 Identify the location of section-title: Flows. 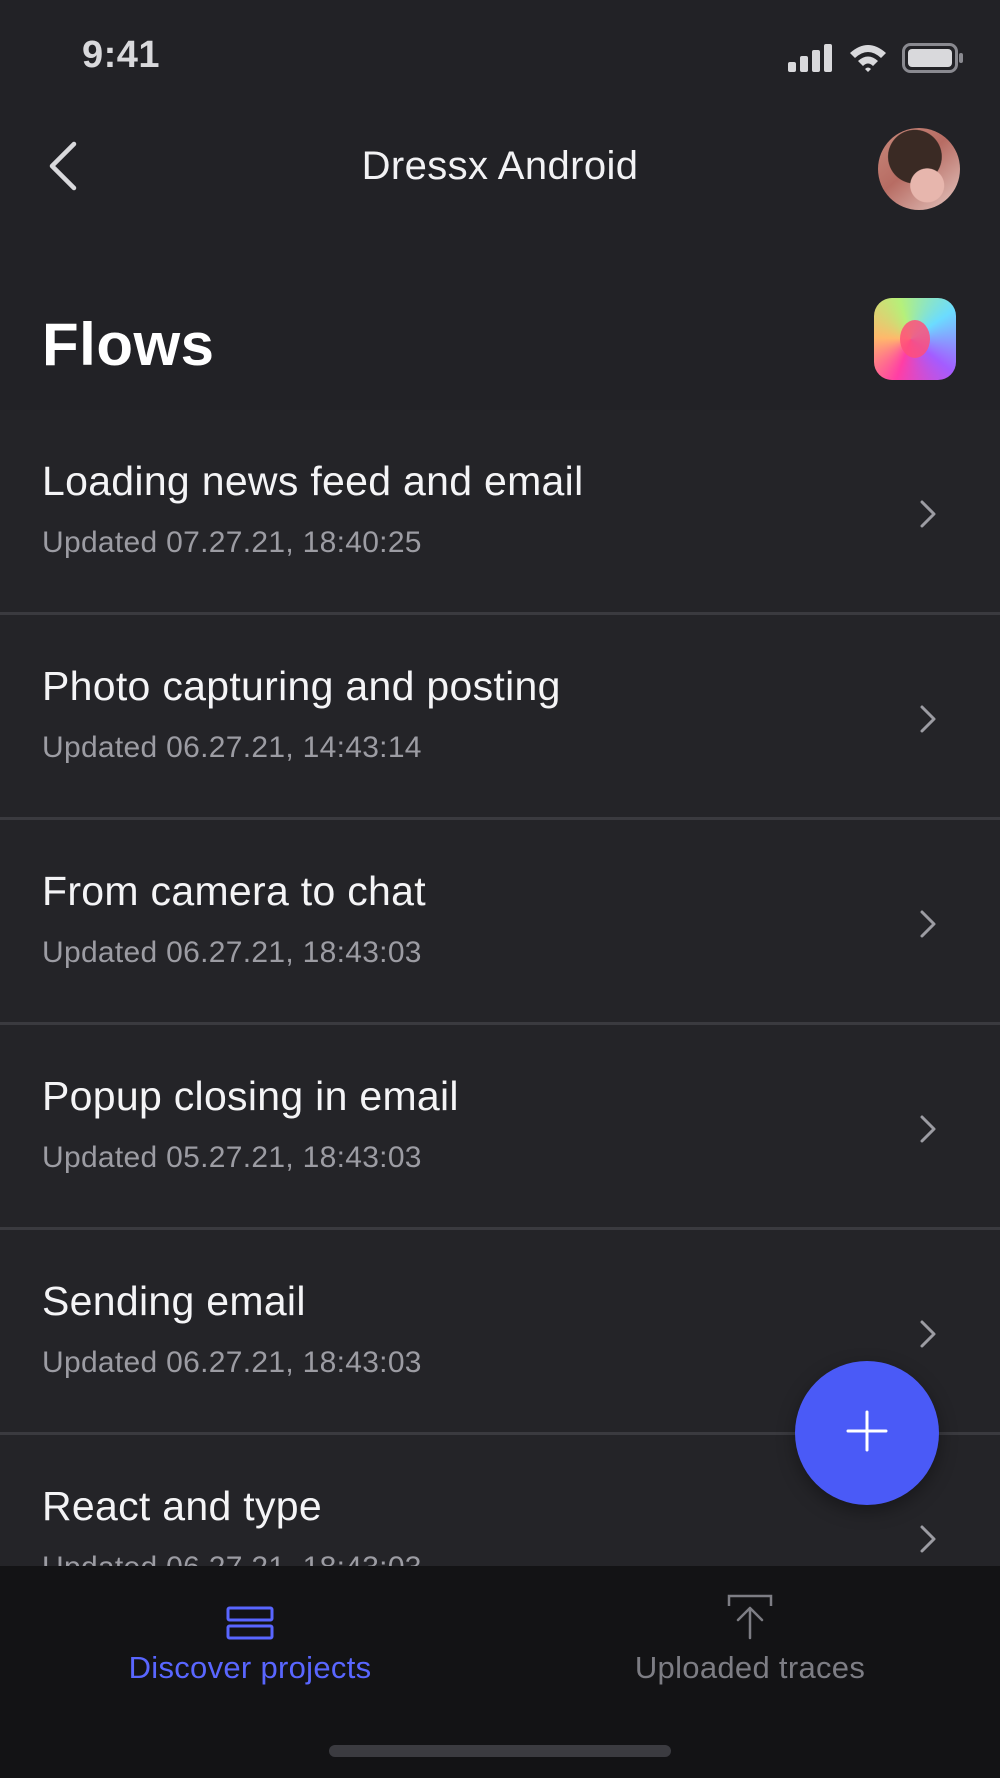
(128, 344).